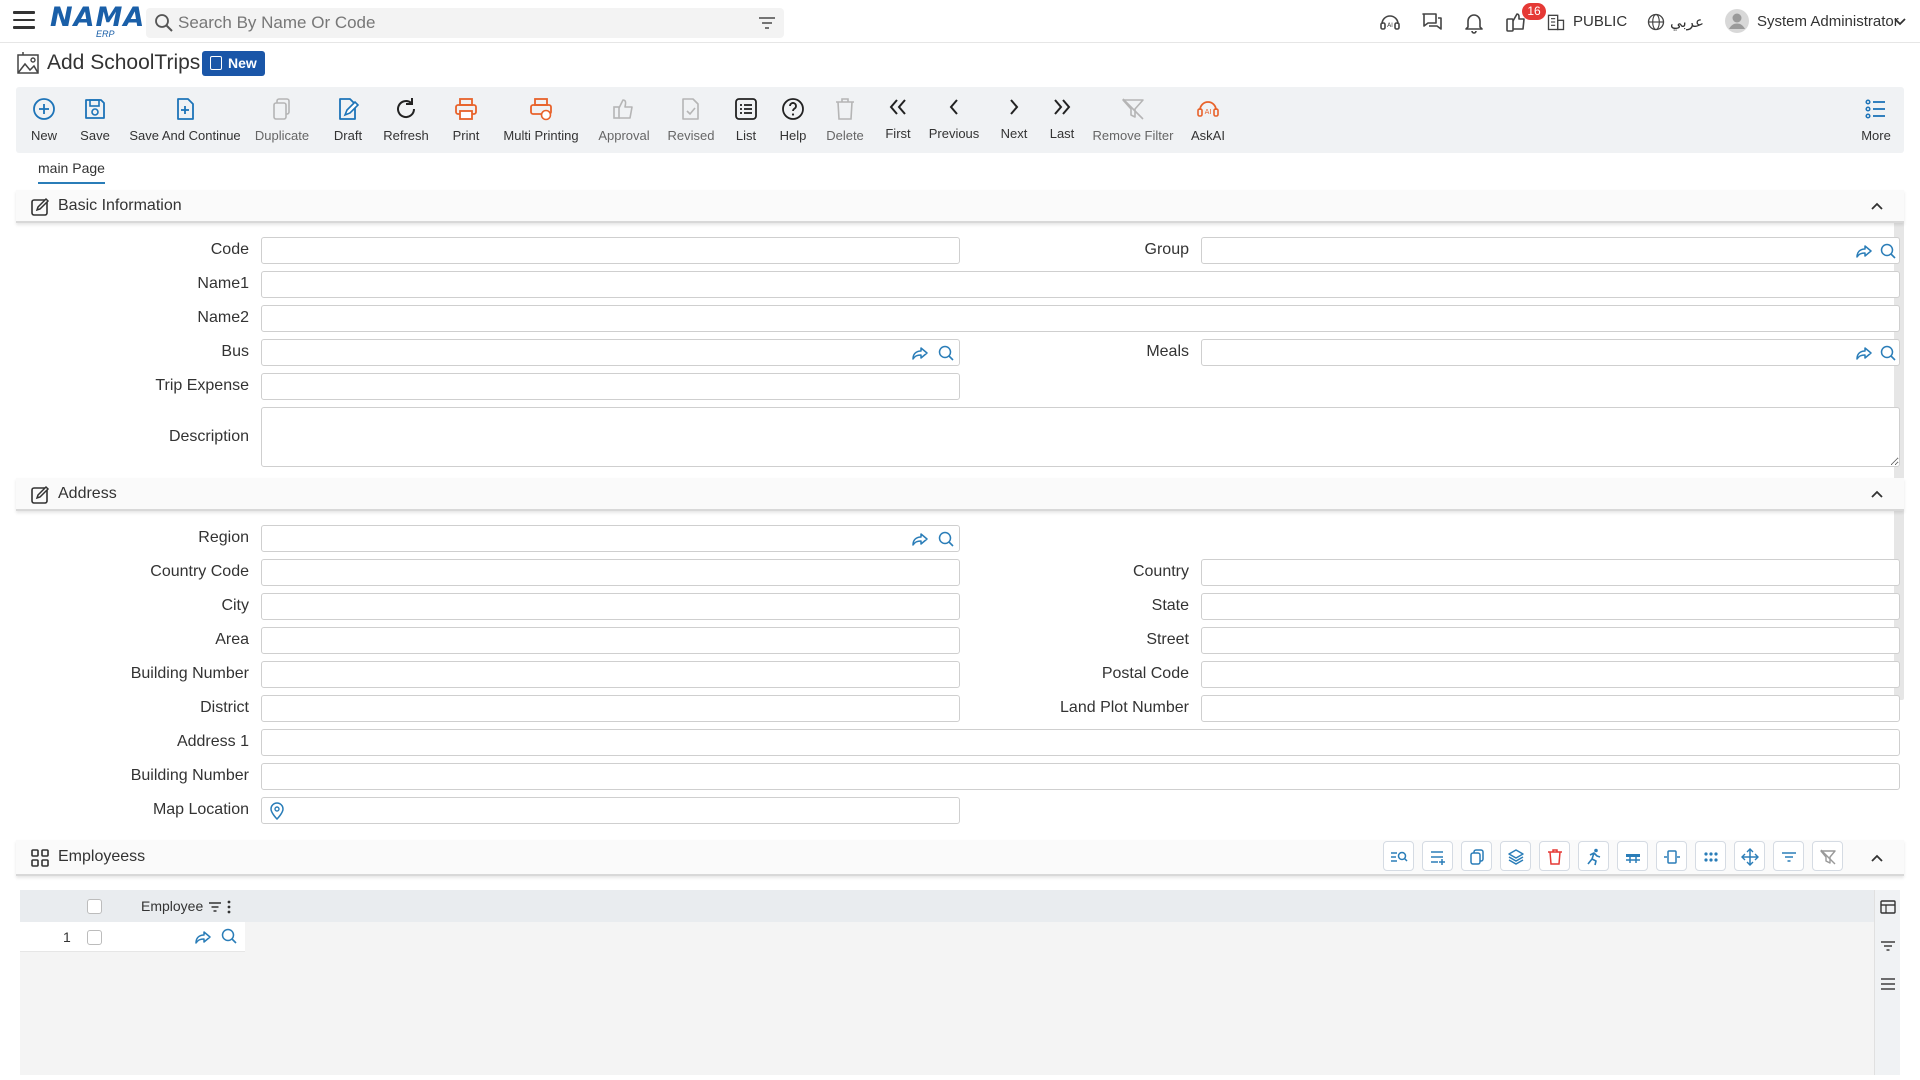 This screenshot has width=1920, height=1080. Describe the element at coordinates (960, 494) in the screenshot. I see `address-header: Address` at that location.